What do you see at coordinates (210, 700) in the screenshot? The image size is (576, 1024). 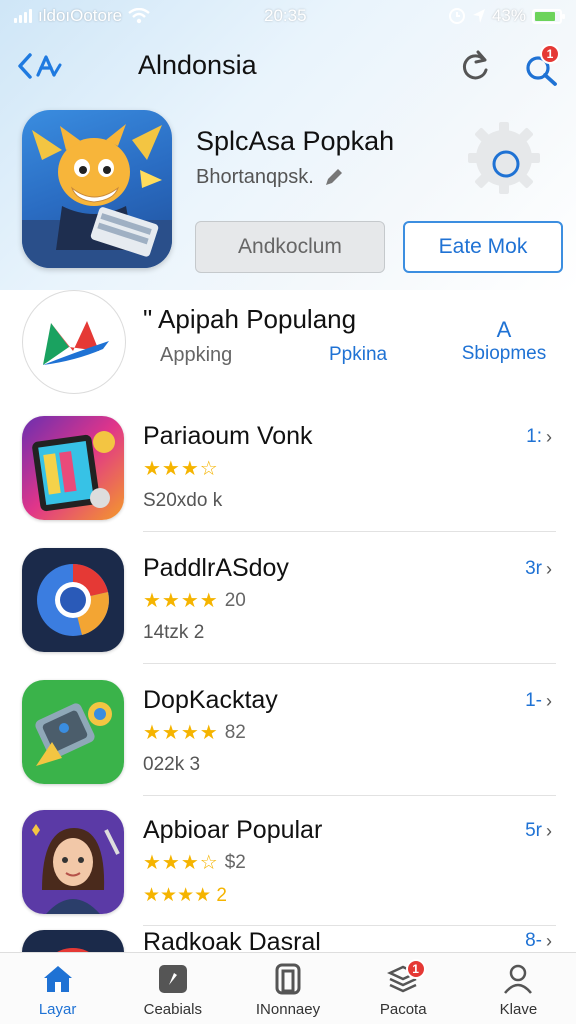 I see `app-name: DopKacktay` at bounding box center [210, 700].